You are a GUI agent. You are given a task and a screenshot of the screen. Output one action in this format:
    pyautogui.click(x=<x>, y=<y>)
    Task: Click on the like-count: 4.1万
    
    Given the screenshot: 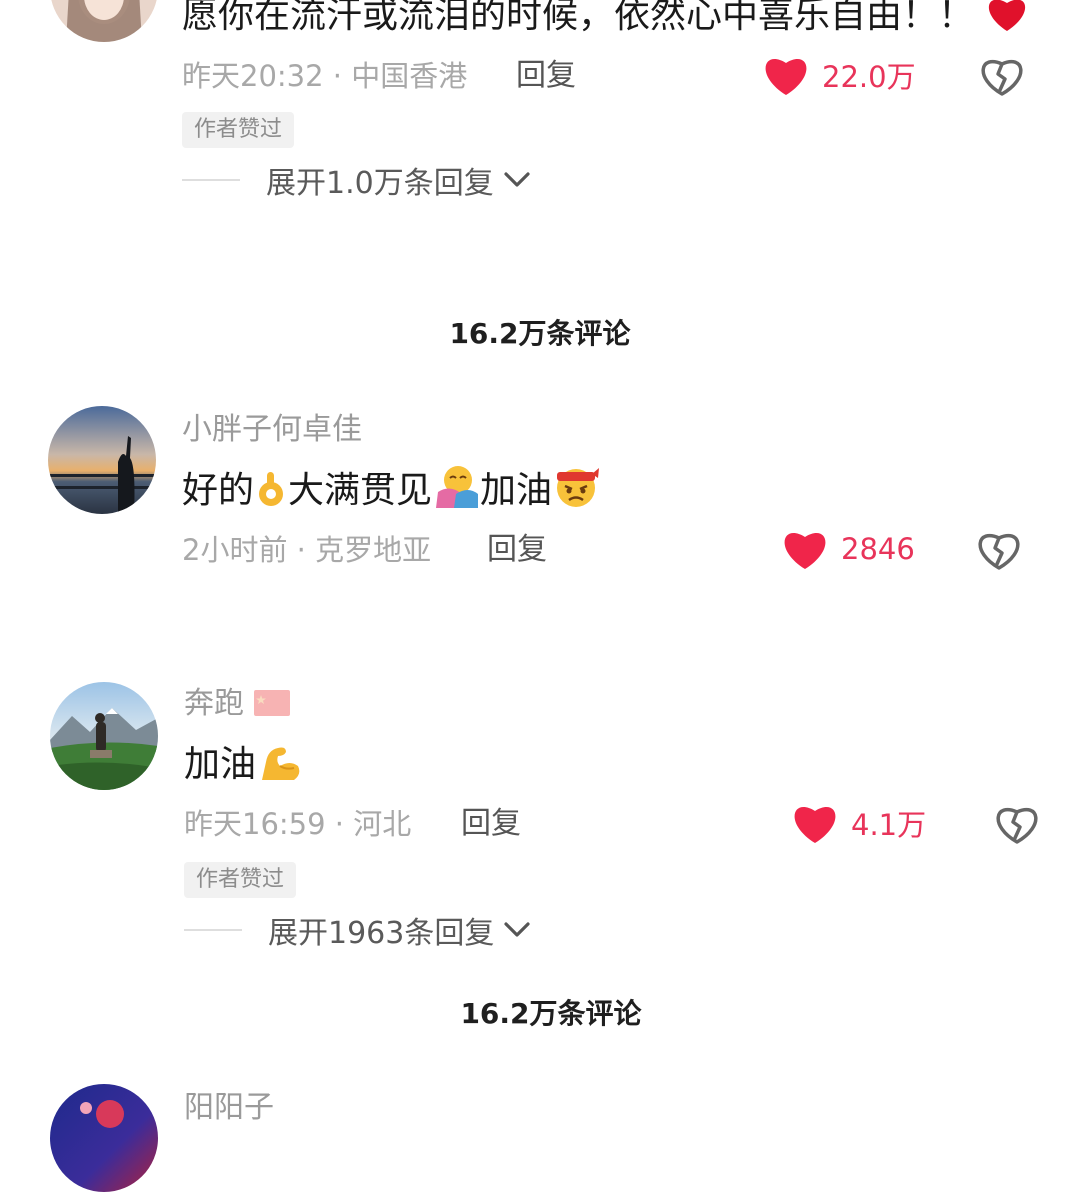 What is the action you would take?
    pyautogui.click(x=889, y=825)
    